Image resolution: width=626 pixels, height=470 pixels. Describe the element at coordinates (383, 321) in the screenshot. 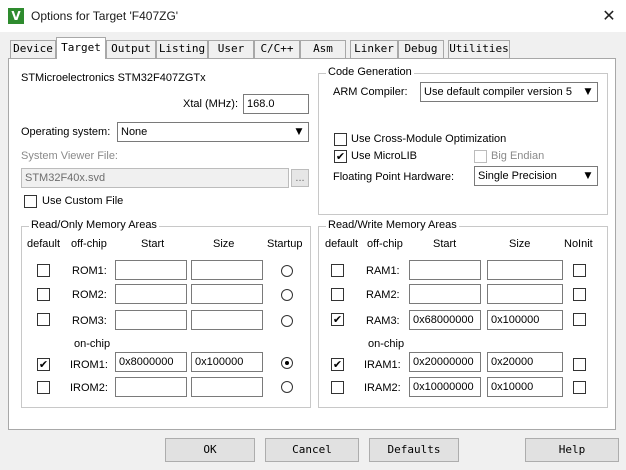

I see `ram3-label: RAM3:` at that location.